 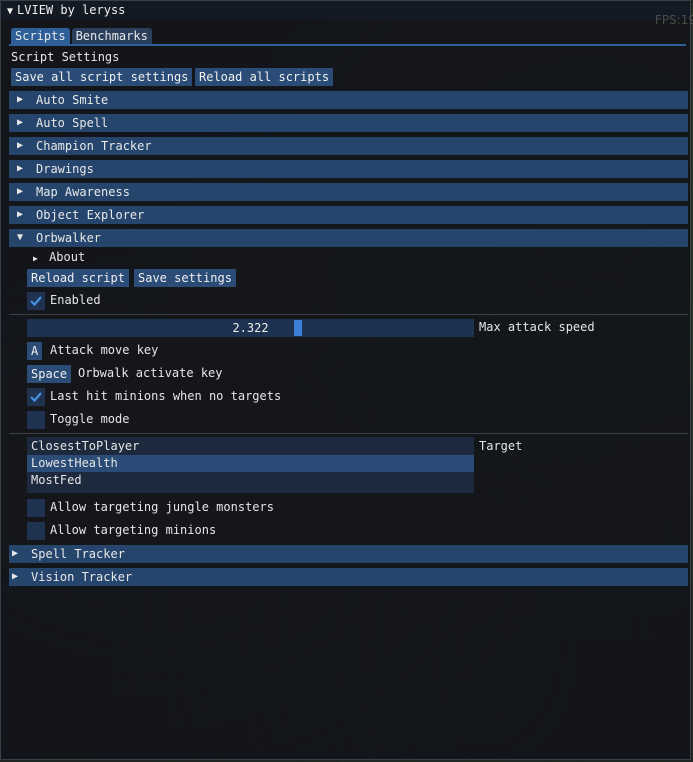 I want to click on script-header-orbwalker: ▼ Orbwalker, so click(x=348, y=238).